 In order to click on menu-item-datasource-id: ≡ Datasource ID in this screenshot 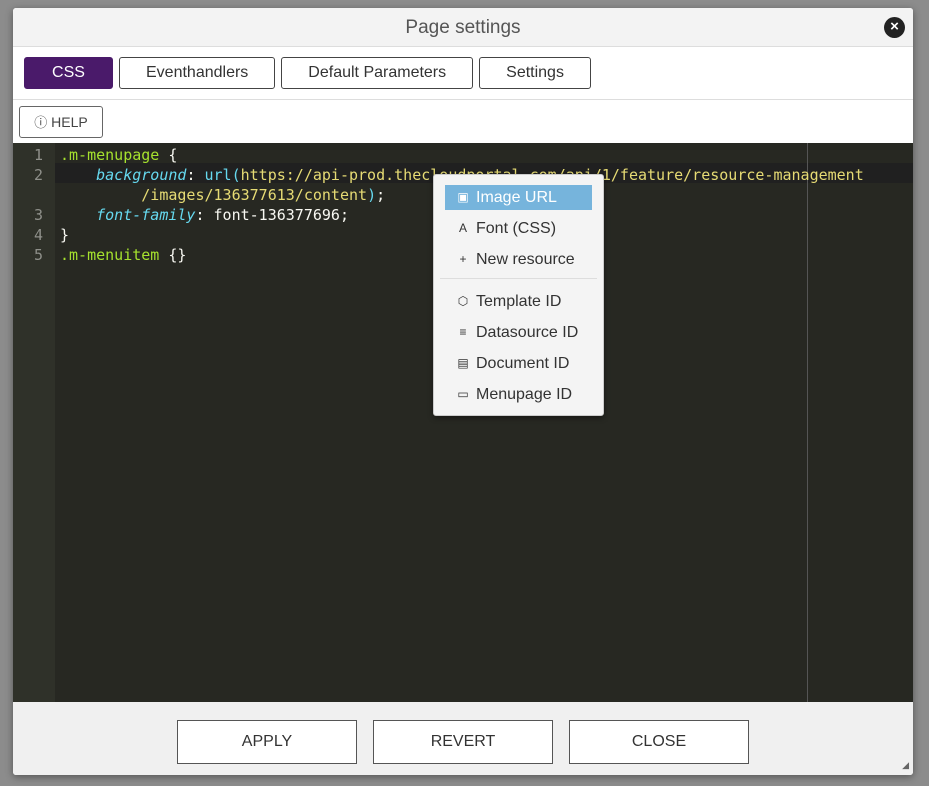, I will do `click(518, 335)`.